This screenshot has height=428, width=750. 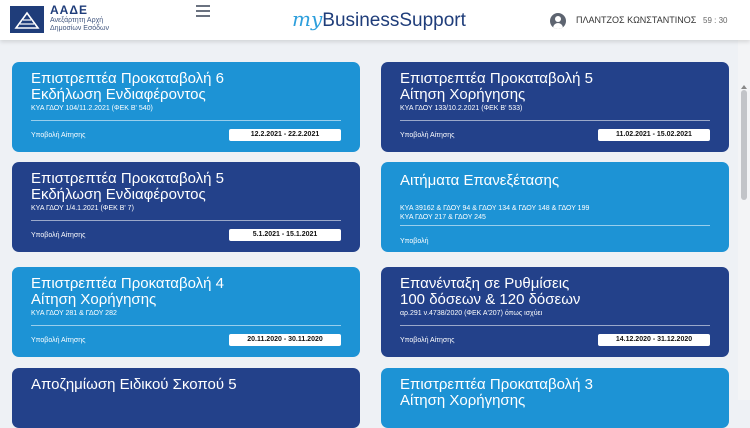 I want to click on card-title: Αποζημίωση Ειδικού Σκοπού 5, so click(x=134, y=385).